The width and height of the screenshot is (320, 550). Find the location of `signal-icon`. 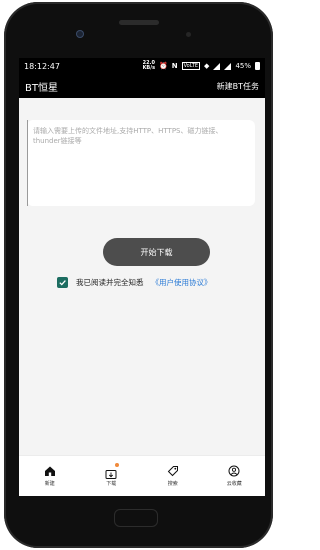

signal-icon is located at coordinates (217, 66).